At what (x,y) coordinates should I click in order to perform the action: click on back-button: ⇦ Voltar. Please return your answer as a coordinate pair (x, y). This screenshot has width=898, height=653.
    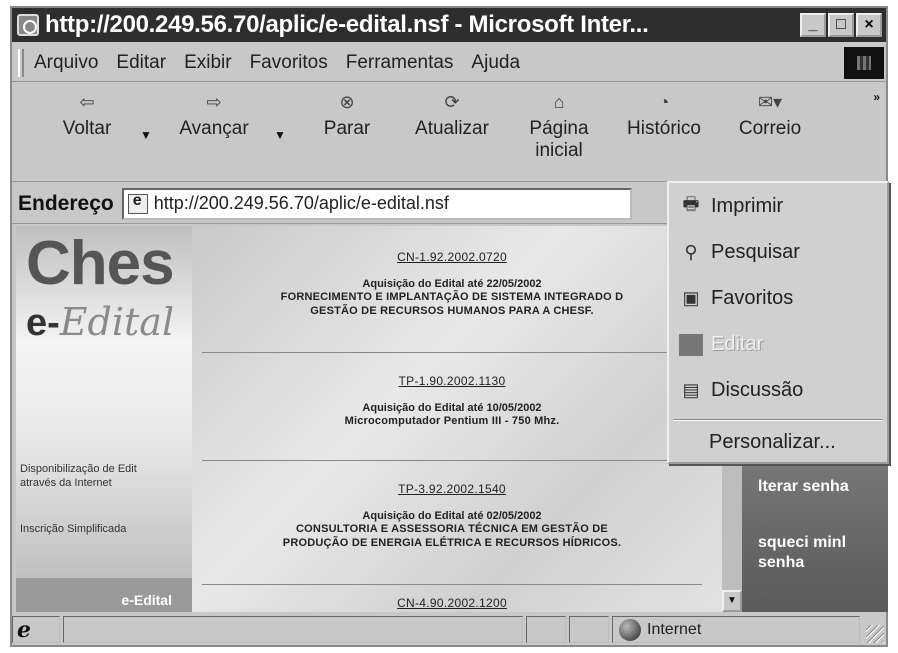
    Looking at the image, I should click on (87, 115).